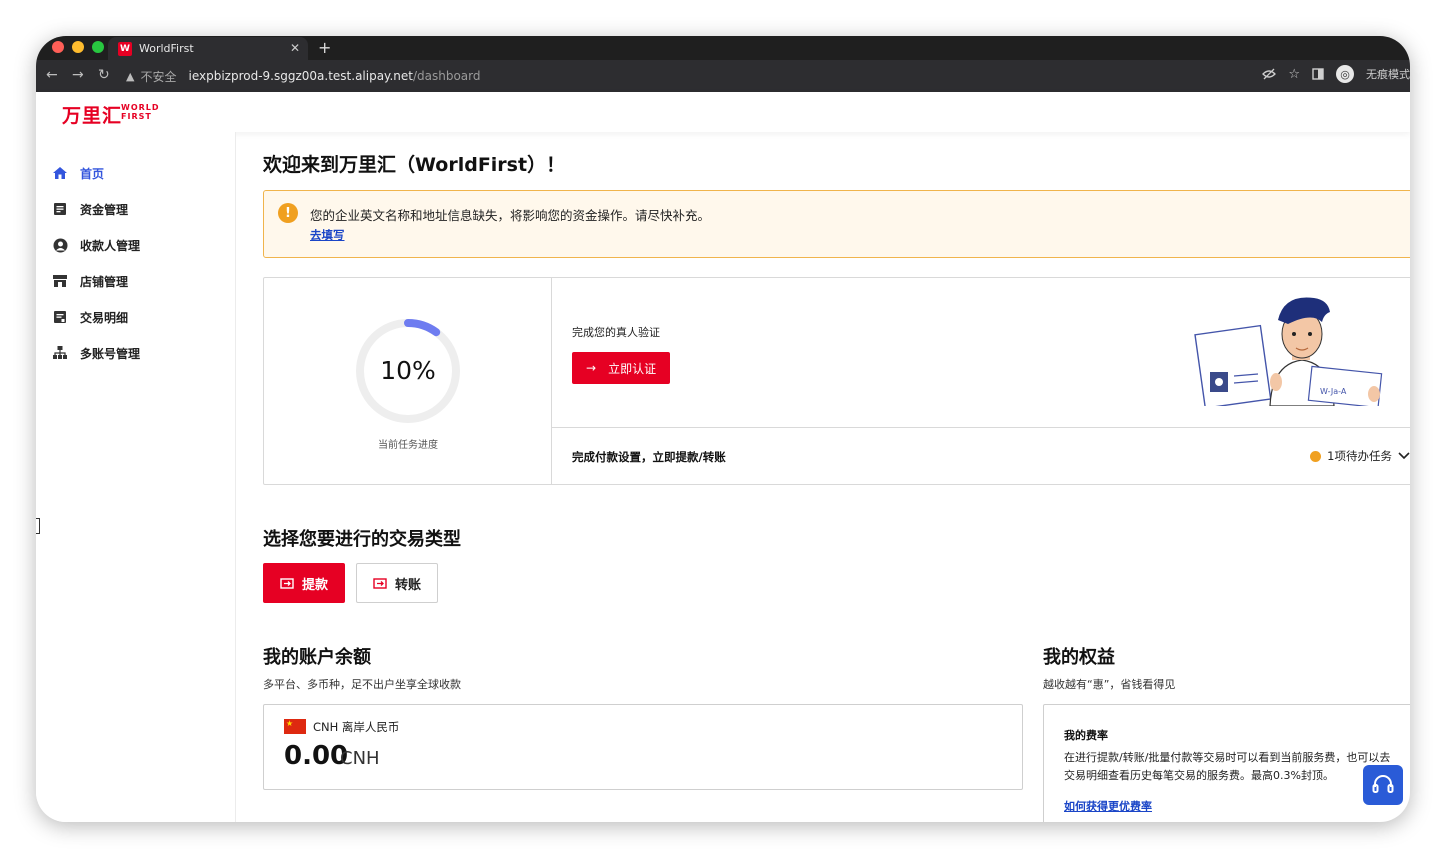 This screenshot has height=858, width=1446. Describe the element at coordinates (408, 445) in the screenshot. I see `progress-label: 当前任务进度` at that location.